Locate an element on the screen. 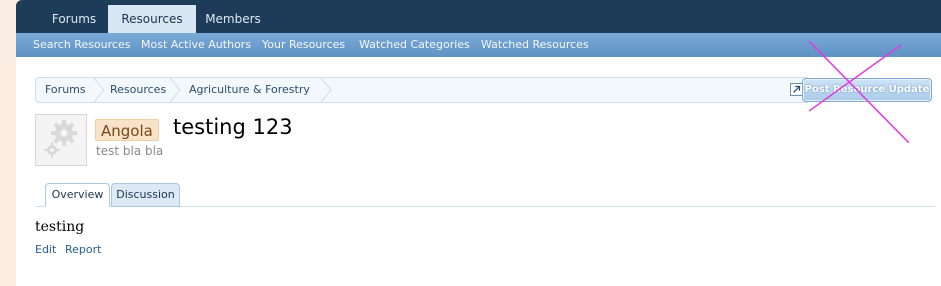 The height and width of the screenshot is (286, 941). gear-icon is located at coordinates (60, 139).